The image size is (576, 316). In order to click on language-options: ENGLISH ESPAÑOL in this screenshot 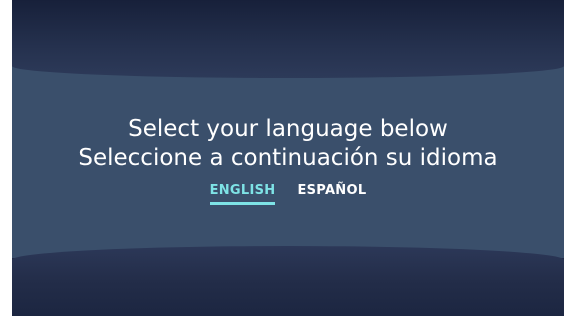, I will do `click(288, 194)`.